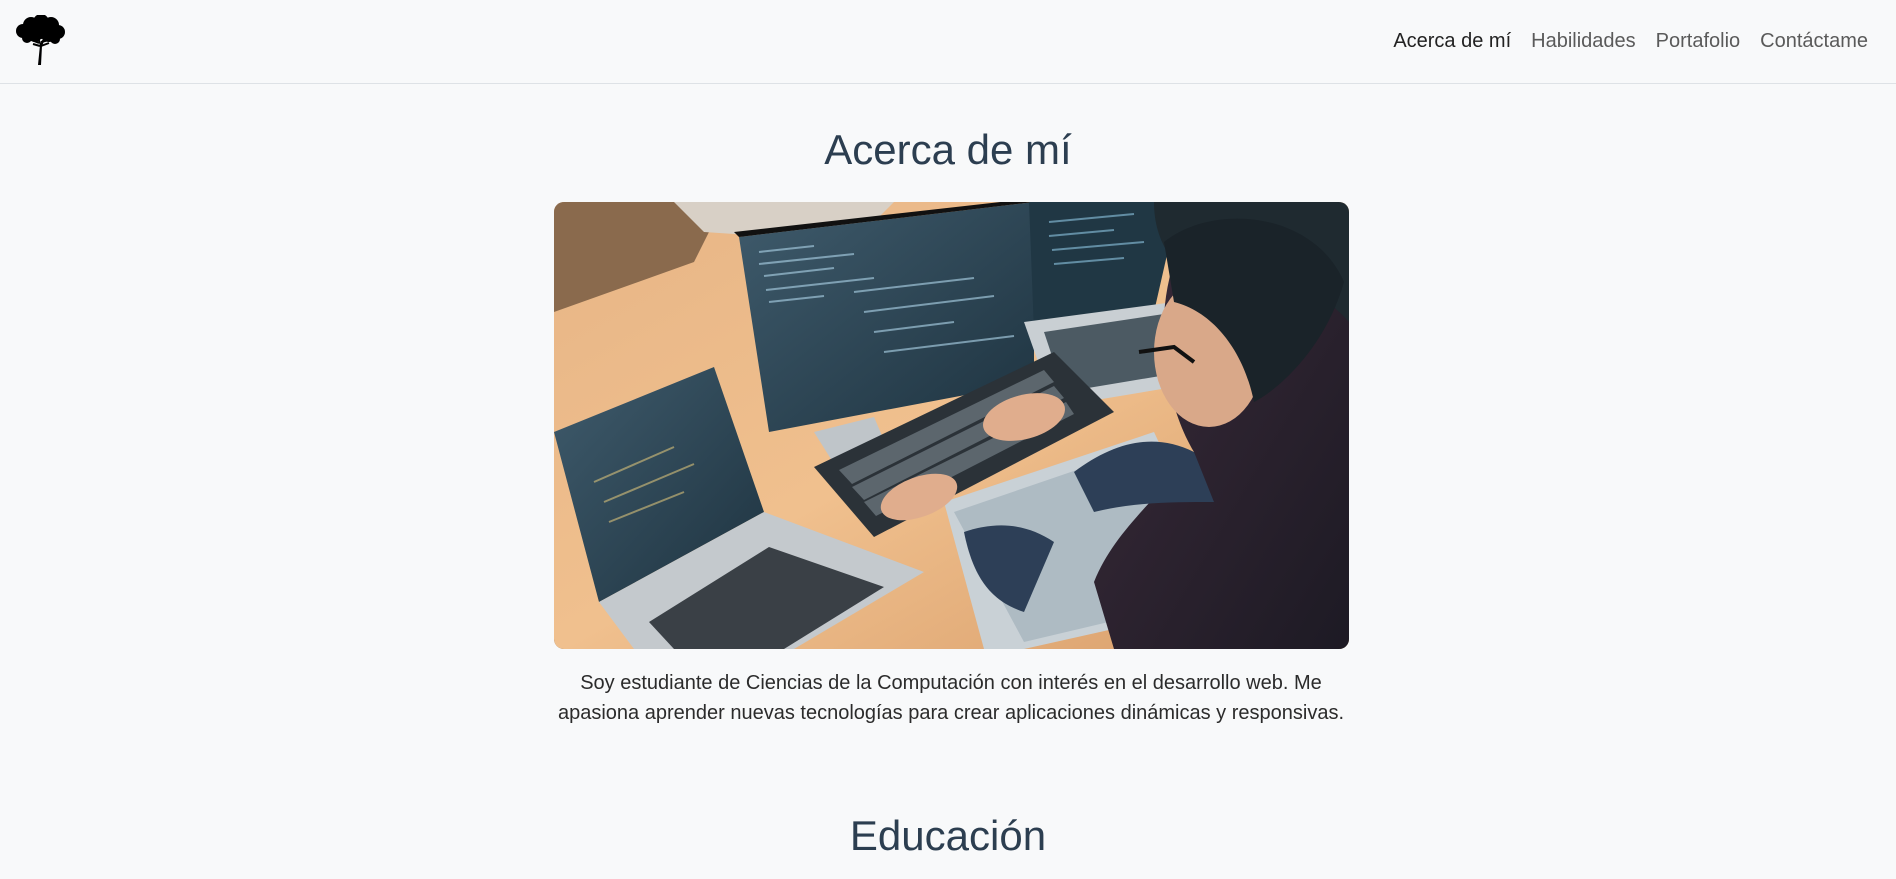 Image resolution: width=1896 pixels, height=879 pixels. What do you see at coordinates (1698, 41) in the screenshot?
I see `nav-link-portfolio: Portafolio` at bounding box center [1698, 41].